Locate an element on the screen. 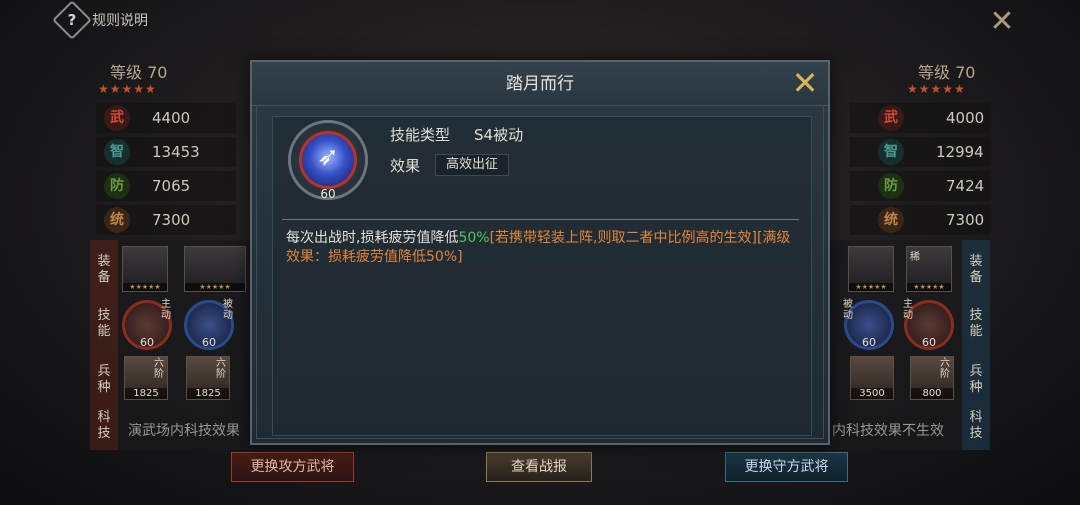  attacker-stat-row: 统 7300 is located at coordinates (166, 220).